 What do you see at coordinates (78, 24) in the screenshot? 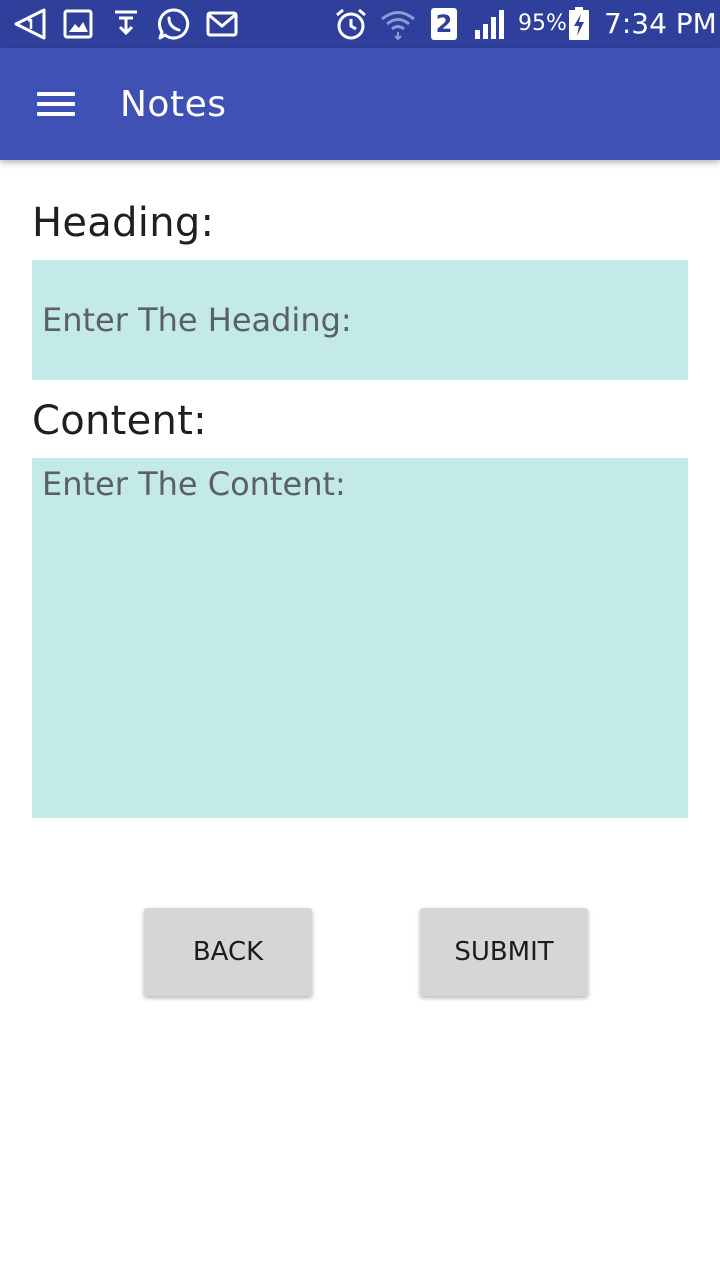
I see `image-icon` at bounding box center [78, 24].